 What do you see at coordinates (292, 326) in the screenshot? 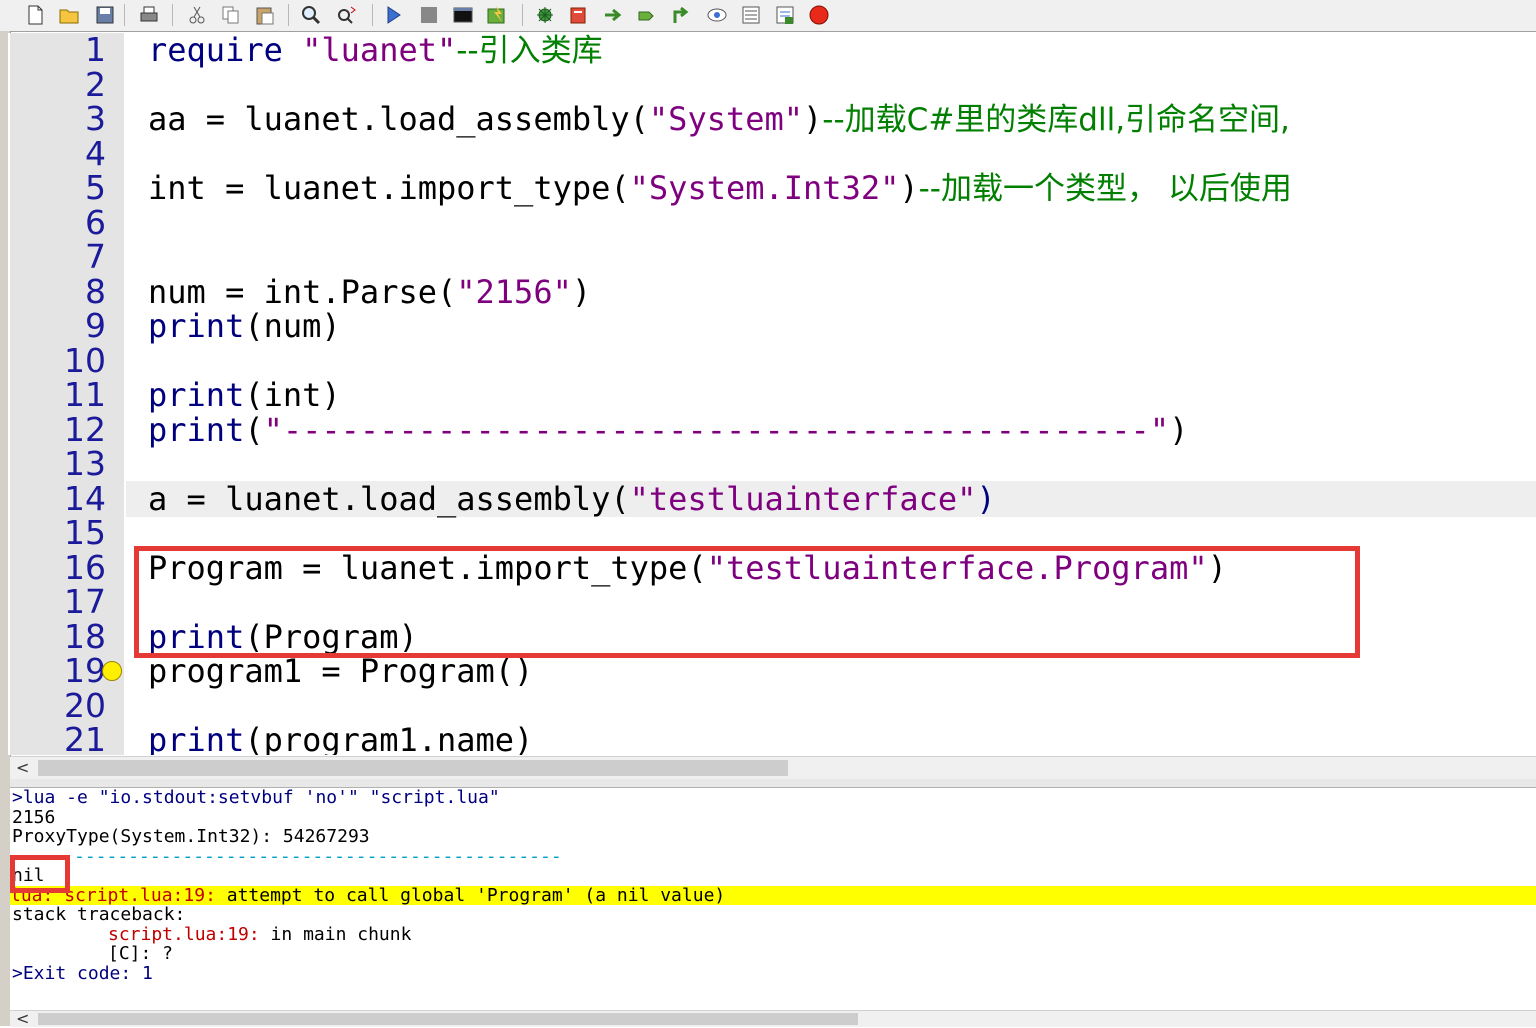
I see `code-token: (num)` at bounding box center [292, 326].